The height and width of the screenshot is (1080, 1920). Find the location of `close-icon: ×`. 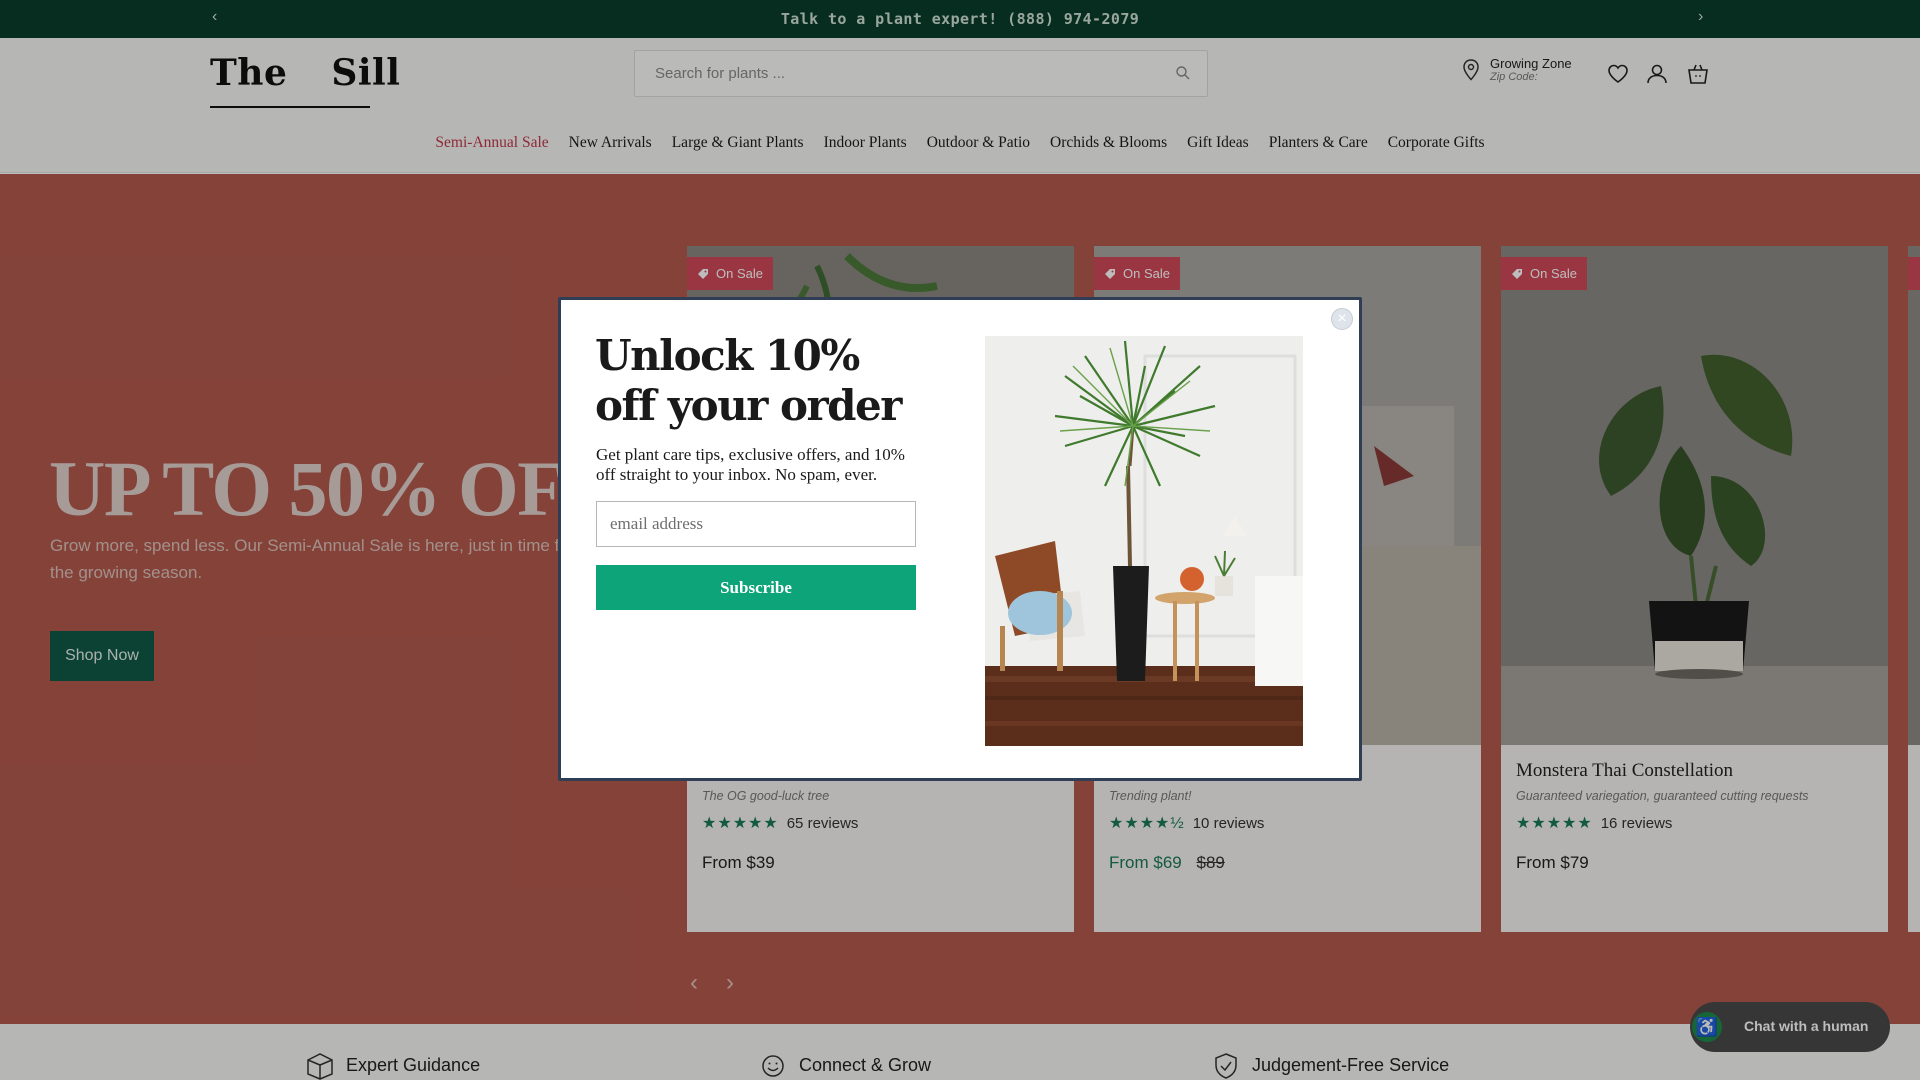

close-icon: × is located at coordinates (1342, 319).